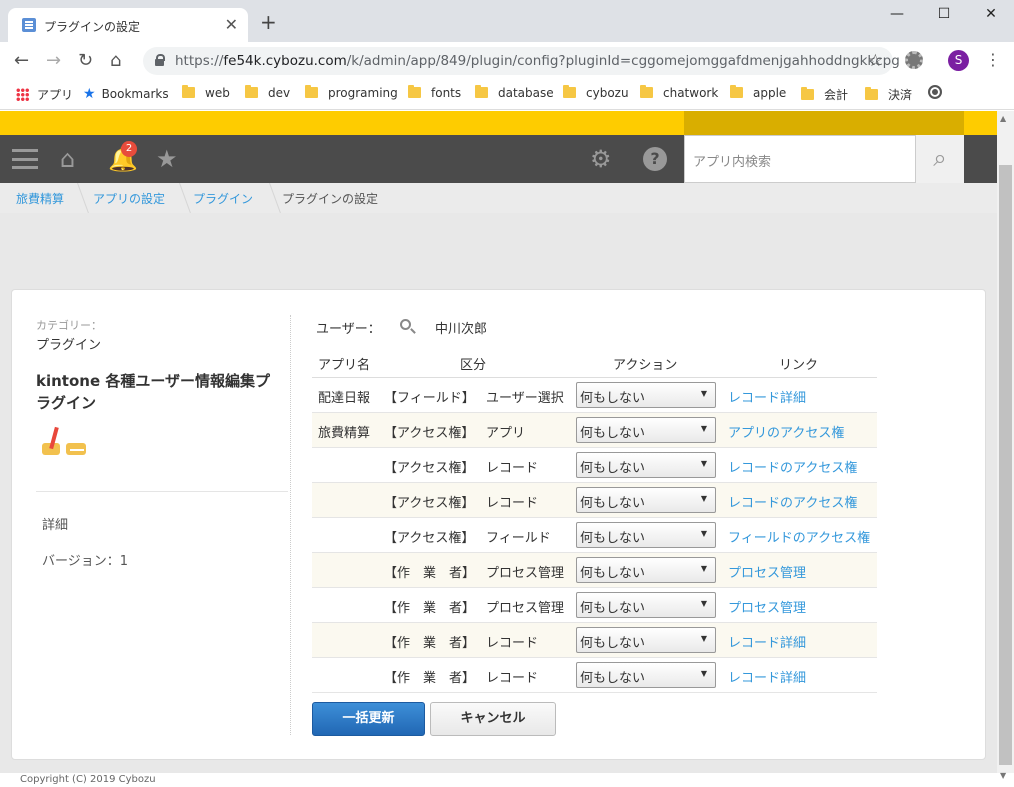 This screenshot has height=787, width=1014. I want to click on cell-target: プロセス管理, so click(525, 573).